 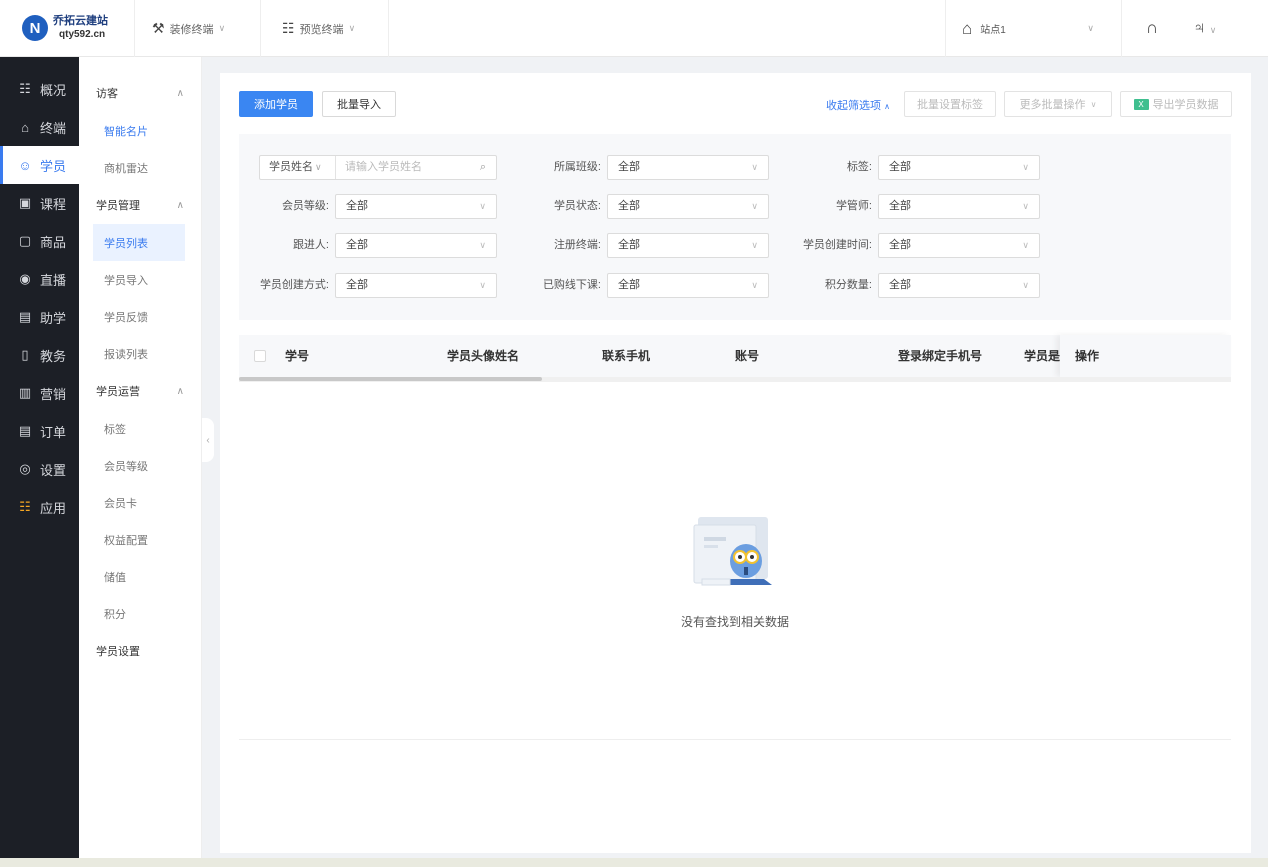 I want to click on store-icon: ⌂, so click(x=25, y=127).